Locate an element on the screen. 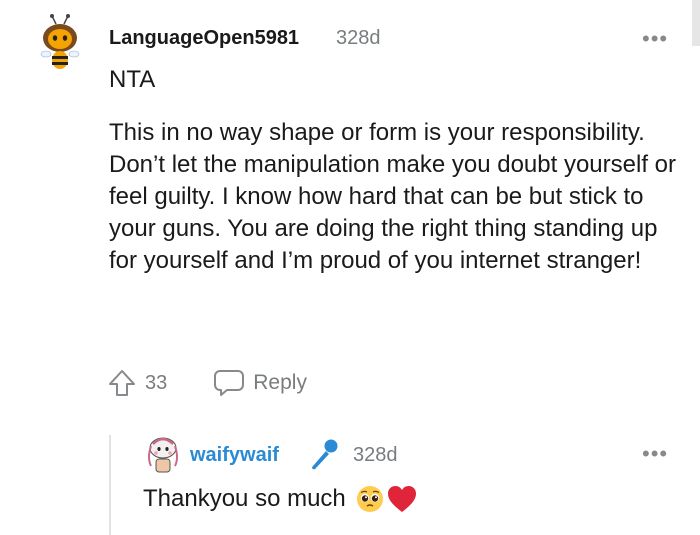 This screenshot has width=700, height=535. speech-bubble-icon is located at coordinates (229, 383).